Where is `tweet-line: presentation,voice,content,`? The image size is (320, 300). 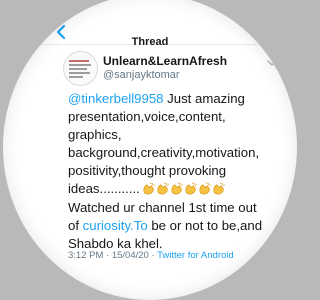
tweet-line: presentation,voice,content, is located at coordinates (147, 117).